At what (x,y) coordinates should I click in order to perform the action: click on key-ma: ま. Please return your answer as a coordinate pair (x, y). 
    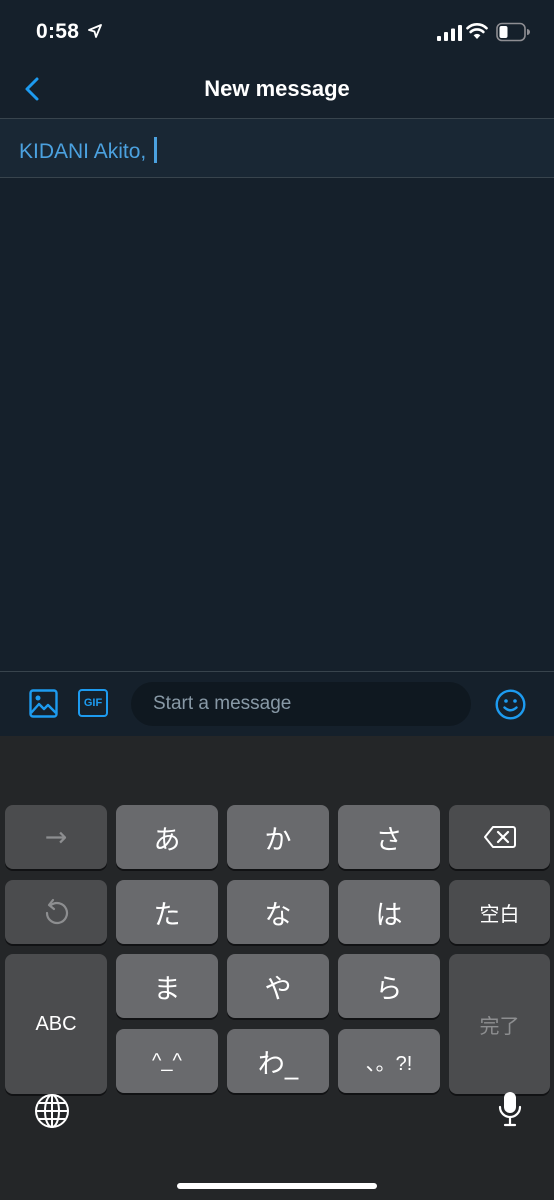
    Looking at the image, I should click on (167, 986).